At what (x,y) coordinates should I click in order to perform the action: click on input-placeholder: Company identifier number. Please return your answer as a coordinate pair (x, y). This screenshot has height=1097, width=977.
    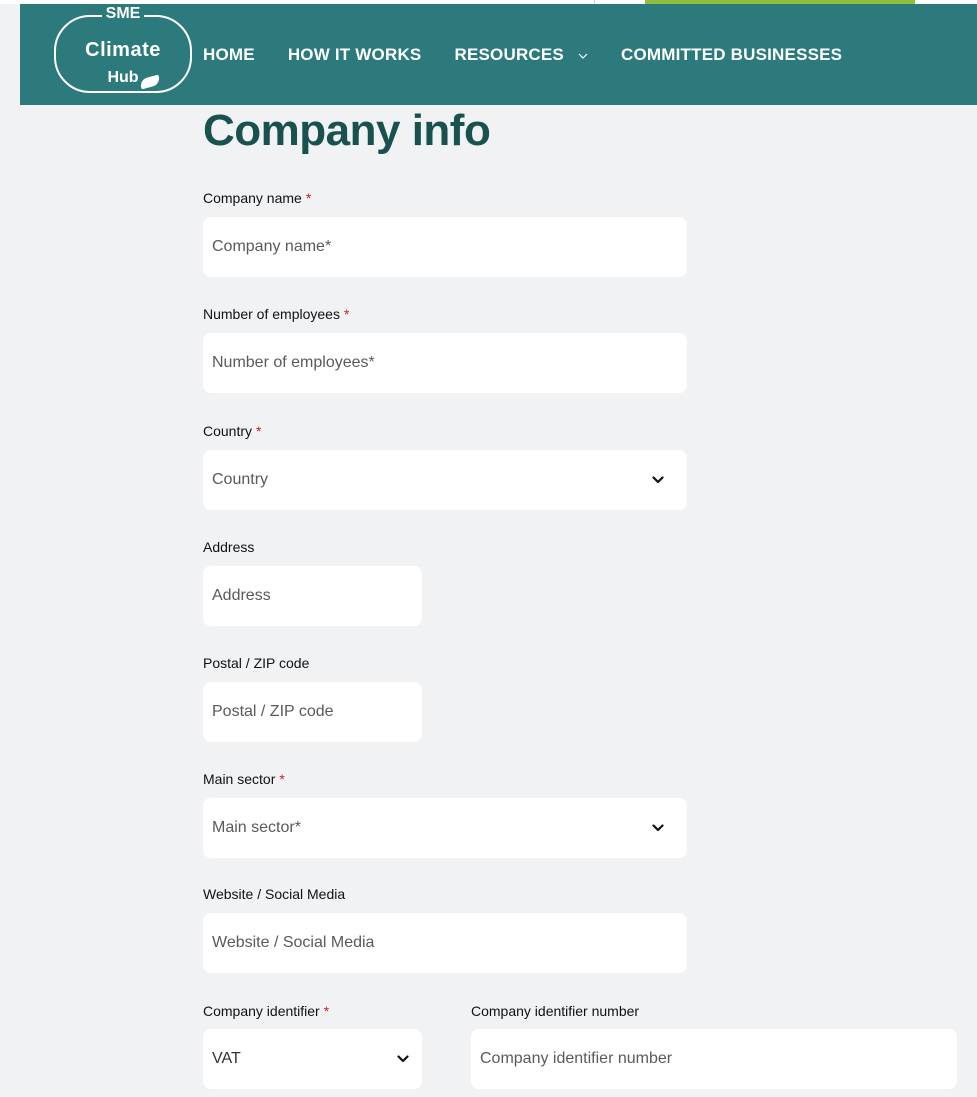
    Looking at the image, I should click on (576, 1058).